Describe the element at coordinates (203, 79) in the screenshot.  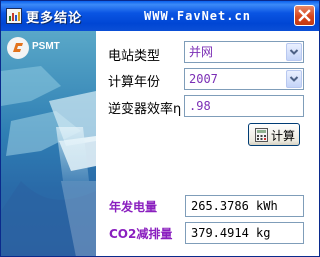
I see `year-value: 2007` at that location.